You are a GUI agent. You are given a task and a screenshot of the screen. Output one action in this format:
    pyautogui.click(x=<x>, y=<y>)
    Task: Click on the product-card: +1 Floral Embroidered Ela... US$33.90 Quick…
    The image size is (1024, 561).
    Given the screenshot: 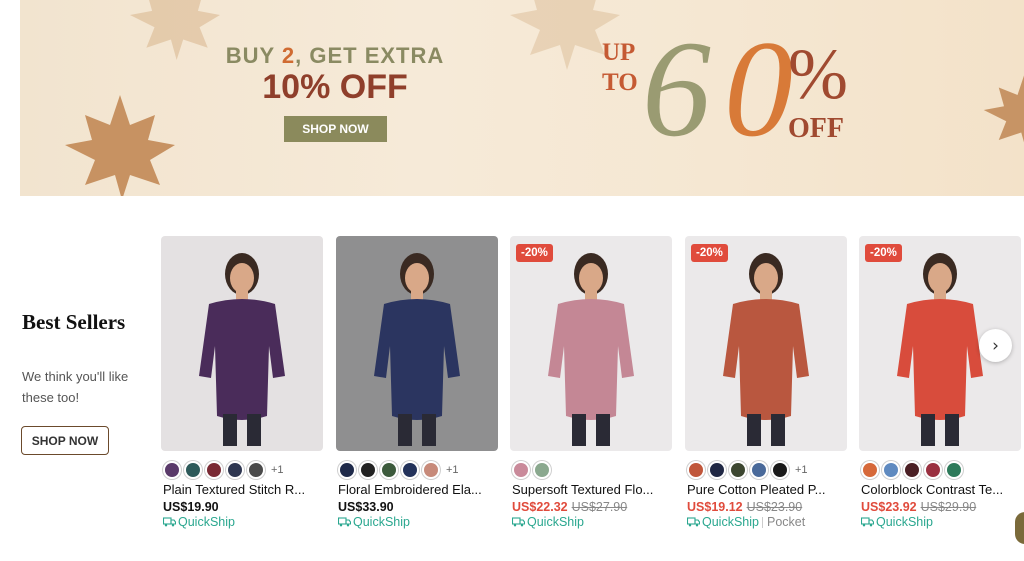 What is the action you would take?
    pyautogui.click(x=417, y=382)
    